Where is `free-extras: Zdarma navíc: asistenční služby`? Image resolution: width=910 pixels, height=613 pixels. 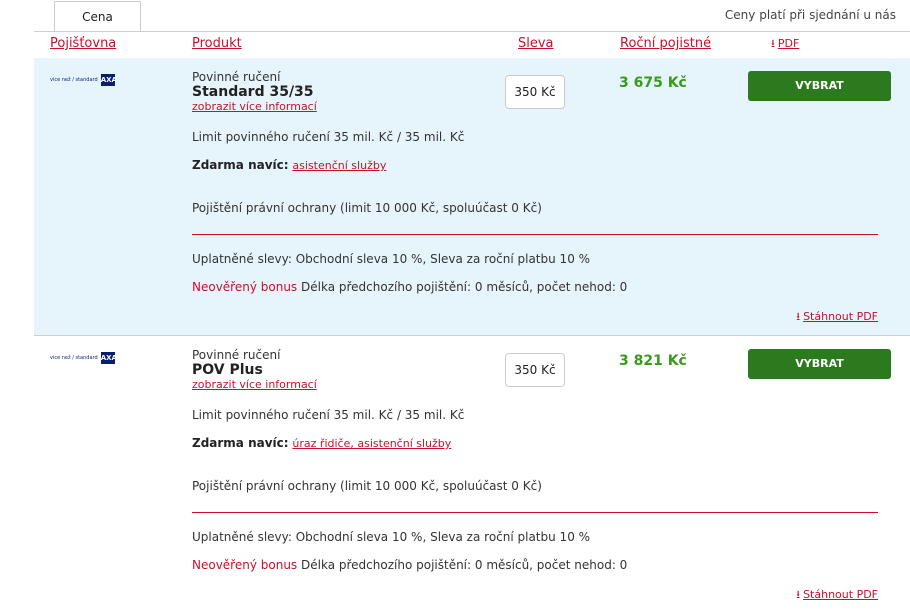
free-extras: Zdarma navíc: asistenční služby is located at coordinates (289, 165).